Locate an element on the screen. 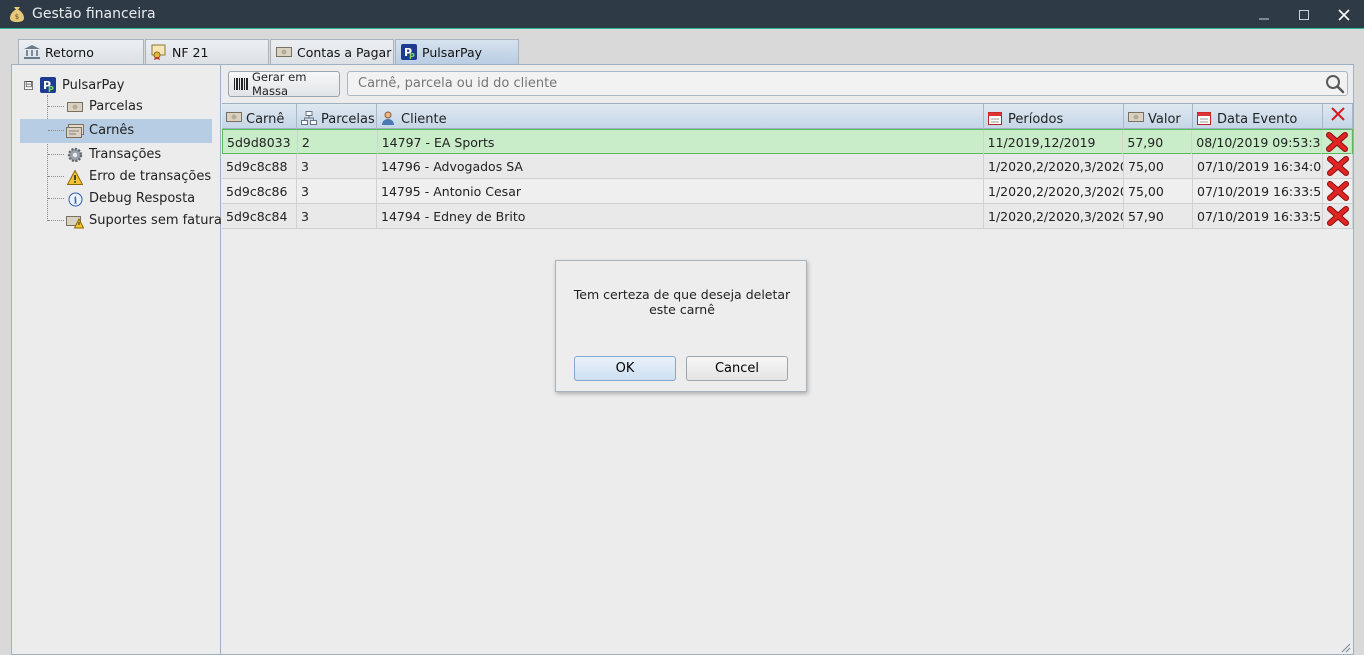 The height and width of the screenshot is (655, 1364). column-header-parcelas: Parcelas is located at coordinates (337, 116).